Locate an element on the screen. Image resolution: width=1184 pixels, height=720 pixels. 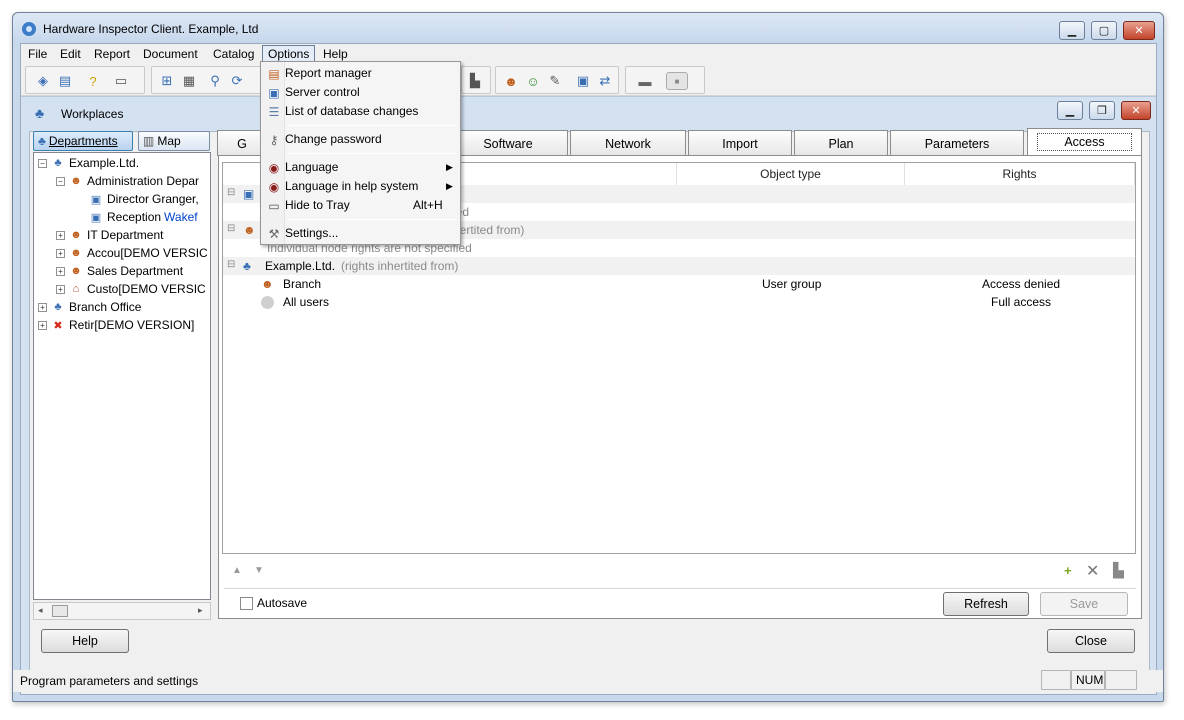
menu-report: Report is located at coordinates (112, 54).